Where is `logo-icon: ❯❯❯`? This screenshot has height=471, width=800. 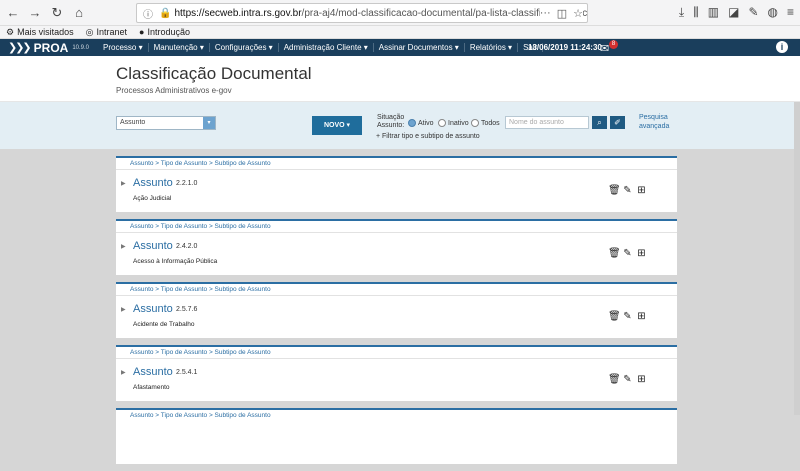 logo-icon: ❯❯❯ is located at coordinates (20, 48).